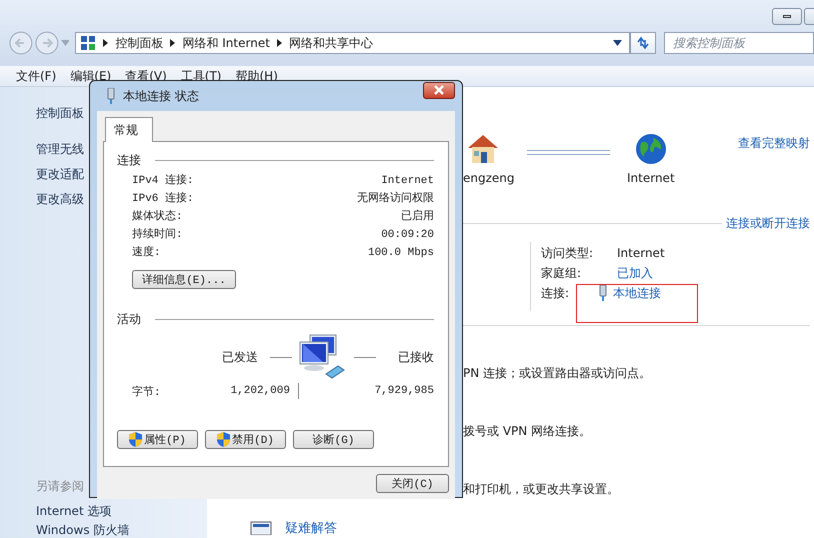  I want to click on refresh-button, so click(643, 43).